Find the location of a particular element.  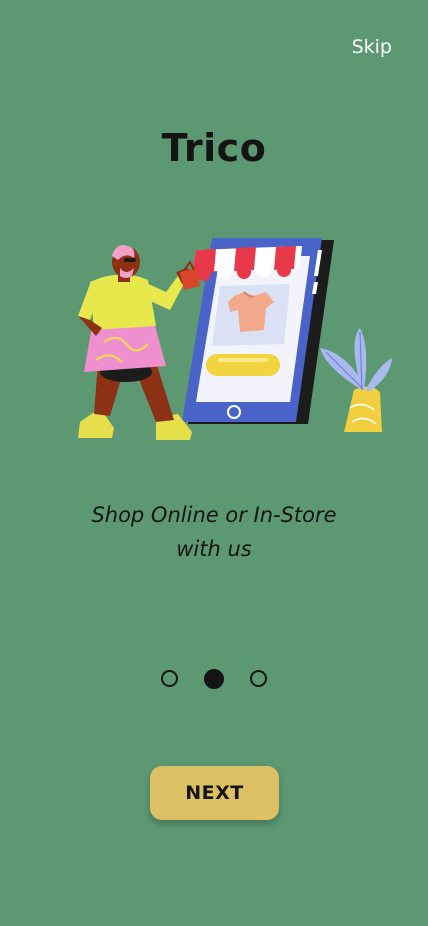

page-dot-2-active is located at coordinates (214, 678).